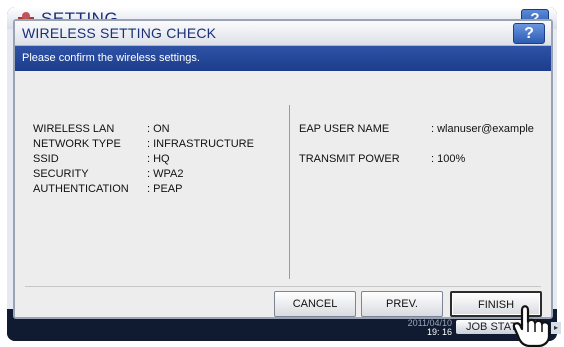 This screenshot has width=564, height=347. Describe the element at coordinates (315, 304) in the screenshot. I see `cancel-button: CANCEL` at that location.